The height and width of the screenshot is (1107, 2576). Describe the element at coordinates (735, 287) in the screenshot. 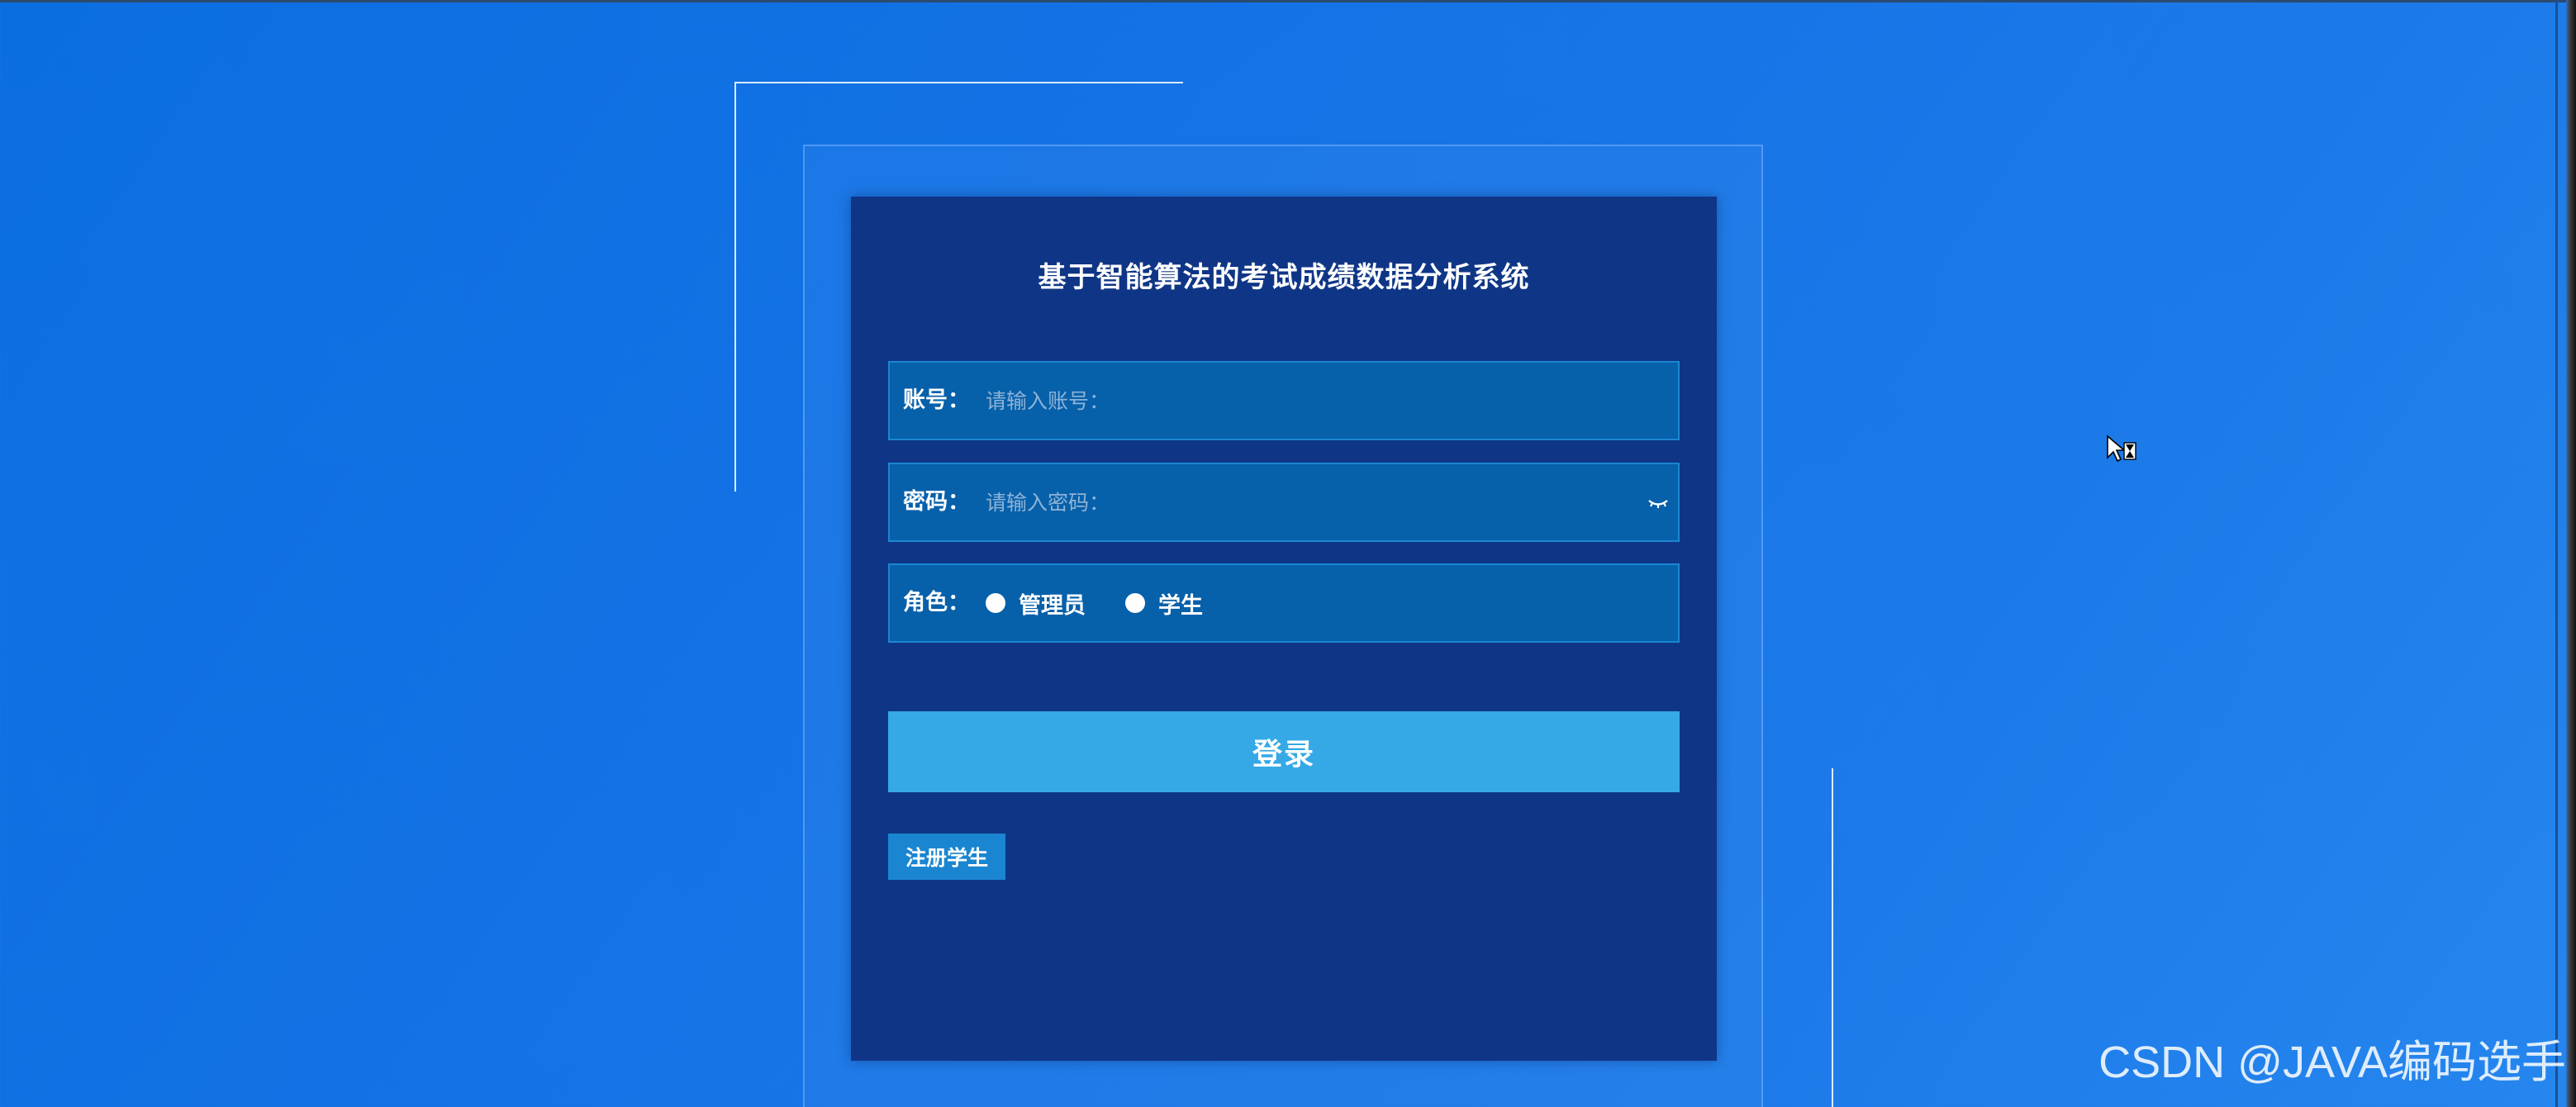

I see `decor-line-left` at that location.